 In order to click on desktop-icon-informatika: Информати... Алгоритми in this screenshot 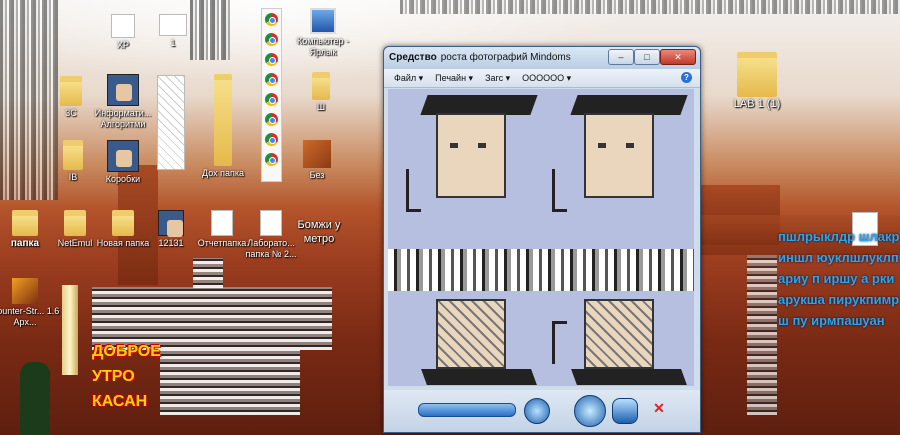, I will do `click(123, 102)`.